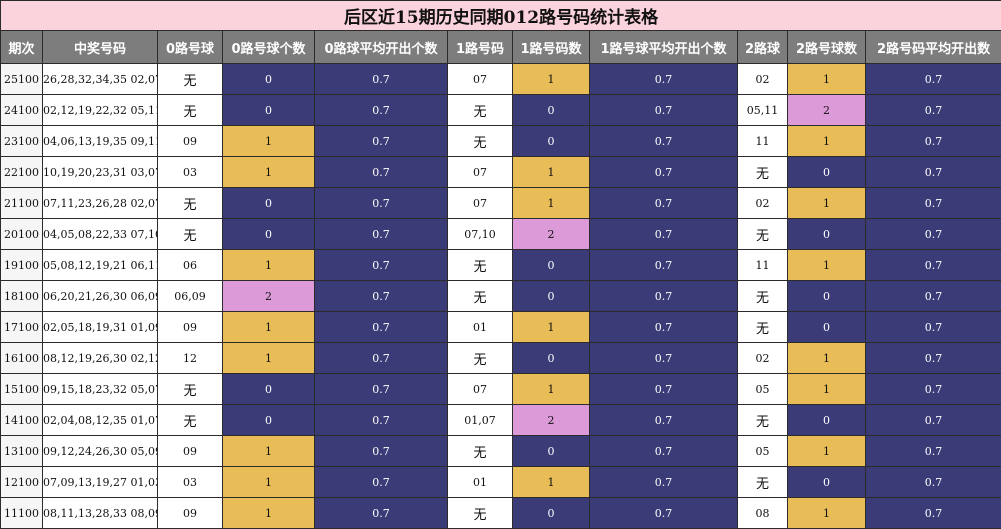  Describe the element at coordinates (21, 203) in the screenshot. I see `cell-period: 21100` at that location.